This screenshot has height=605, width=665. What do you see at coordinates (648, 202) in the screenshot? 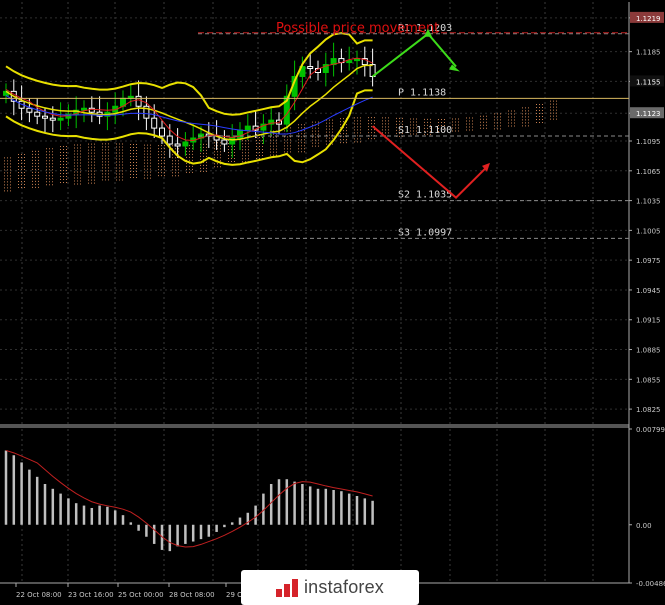
I see `y-tick-label: 1.1035` at bounding box center [648, 202].